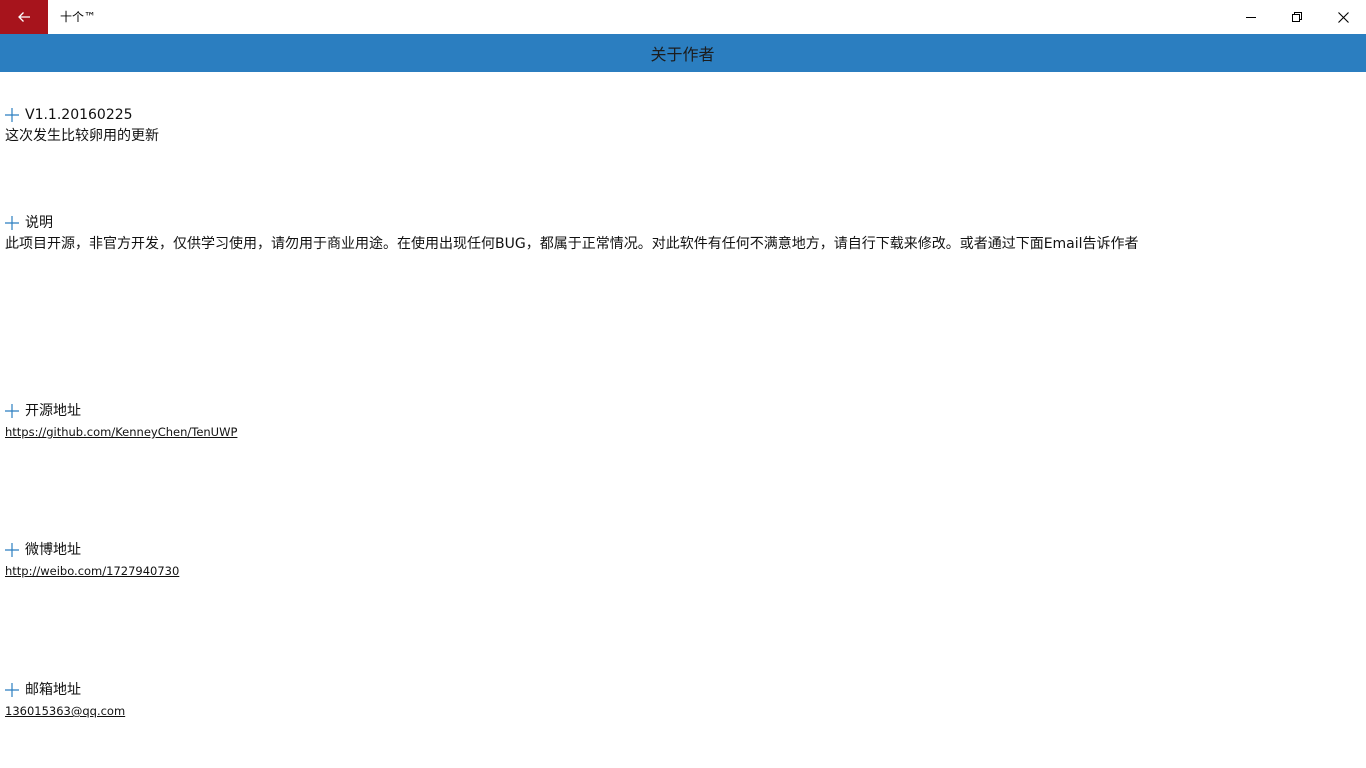  I want to click on restore-button, so click(1297, 17).